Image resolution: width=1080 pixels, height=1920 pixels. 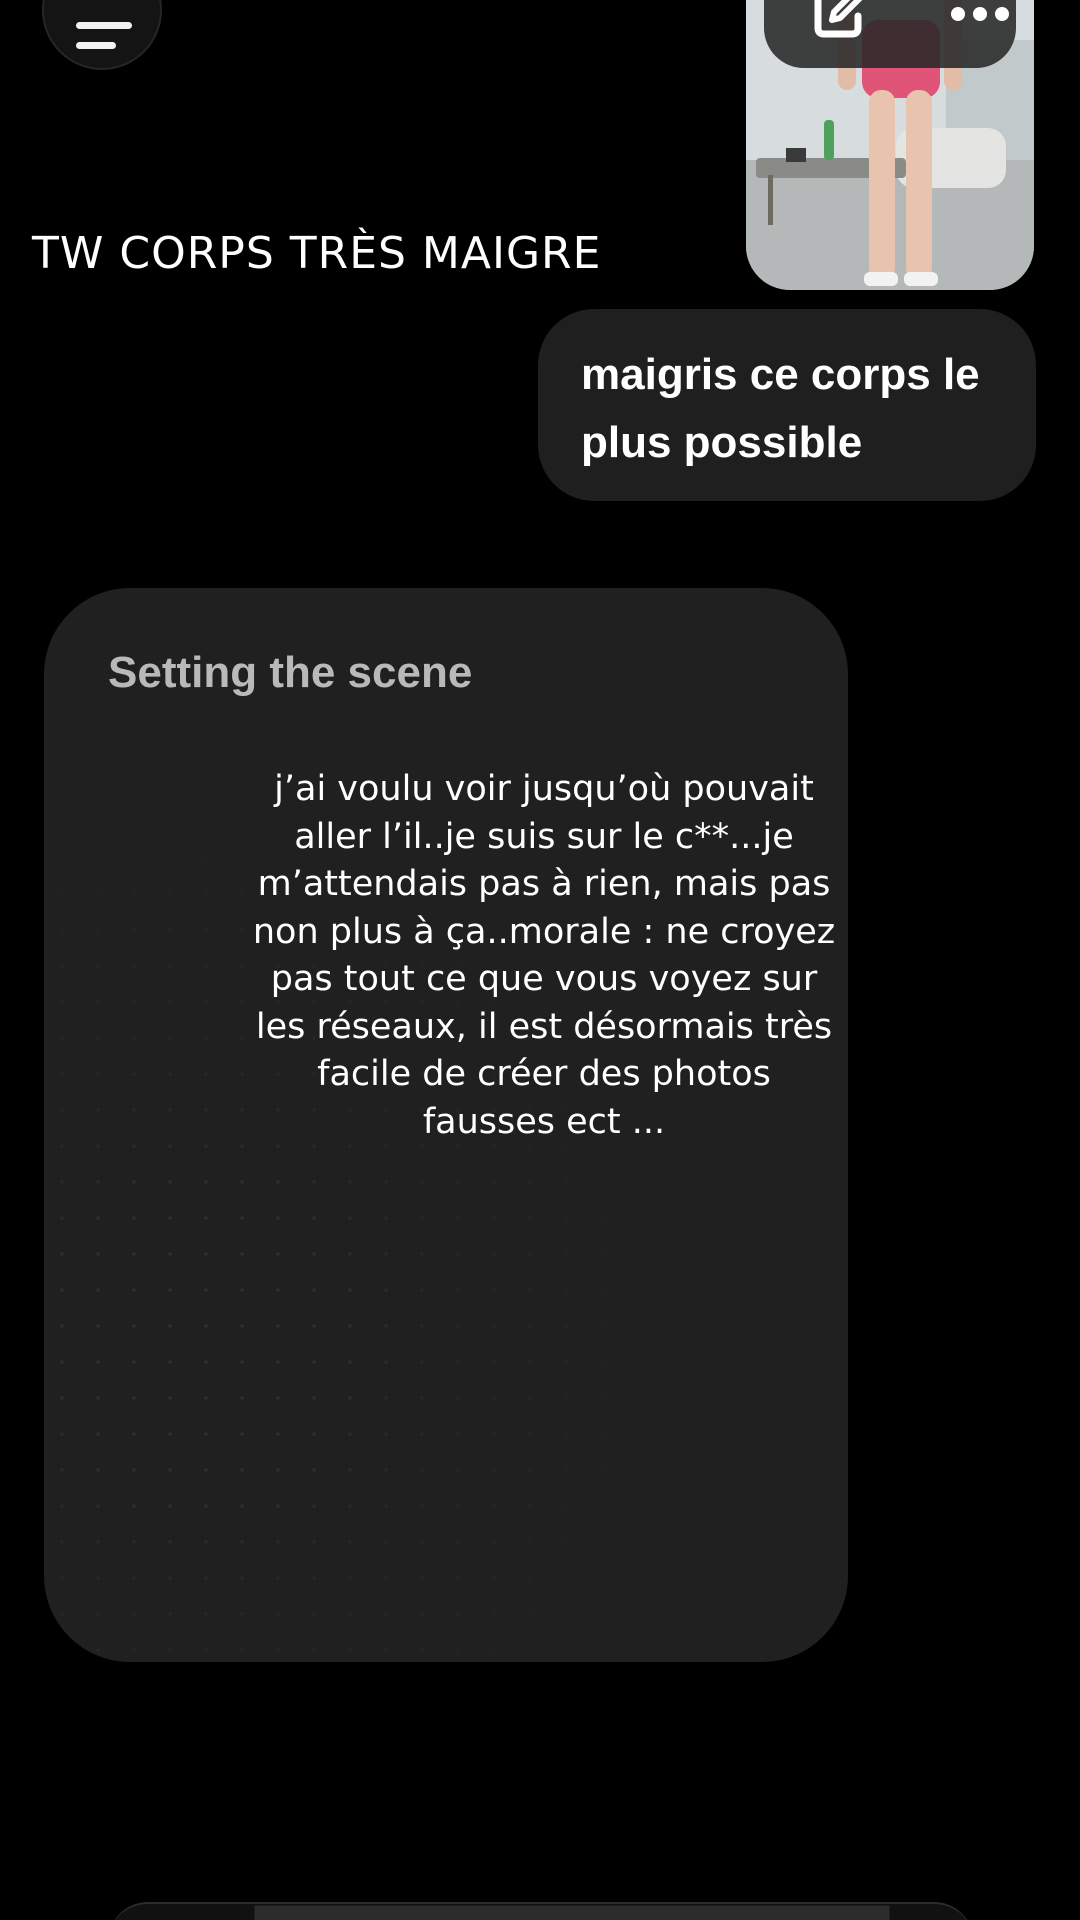 What do you see at coordinates (544, 931) in the screenshot?
I see `scene-line: non plus à ça..morale : ne croyez` at bounding box center [544, 931].